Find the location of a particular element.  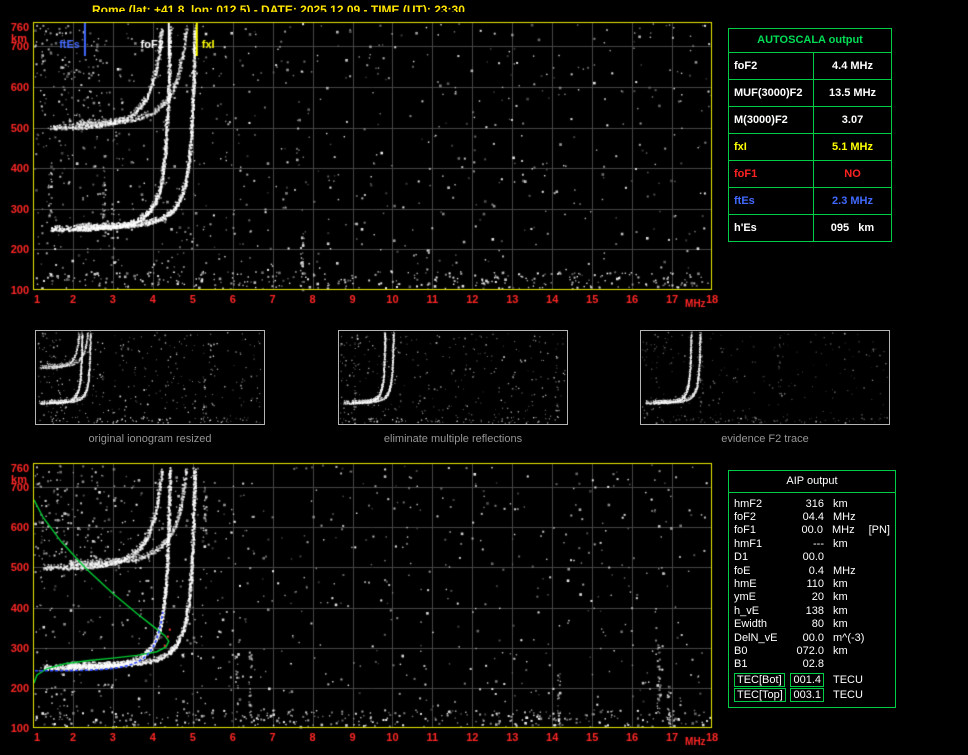

autoscala-row-value: 13.5 MHz is located at coordinates (852, 93).